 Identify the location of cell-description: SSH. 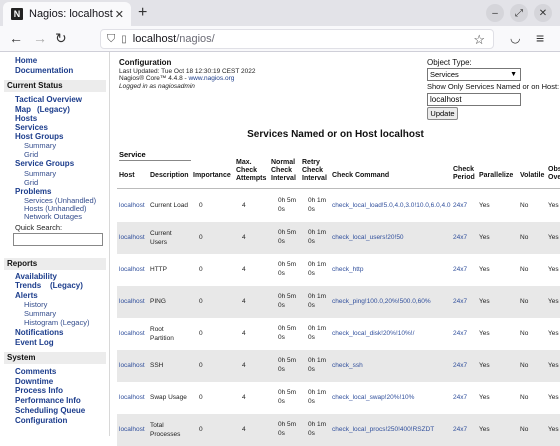
(157, 365).